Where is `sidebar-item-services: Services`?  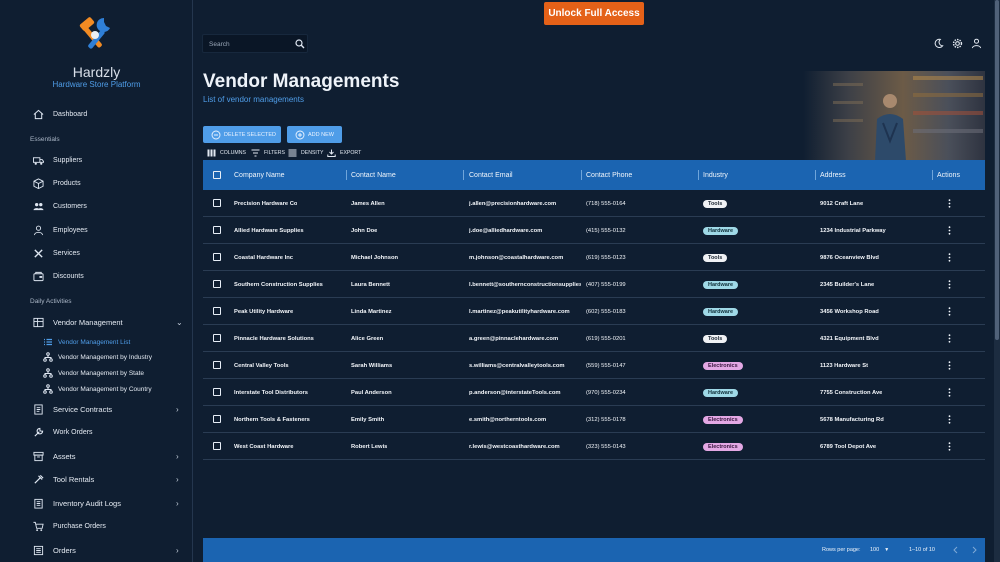 sidebar-item-services: Services is located at coordinates (96, 253).